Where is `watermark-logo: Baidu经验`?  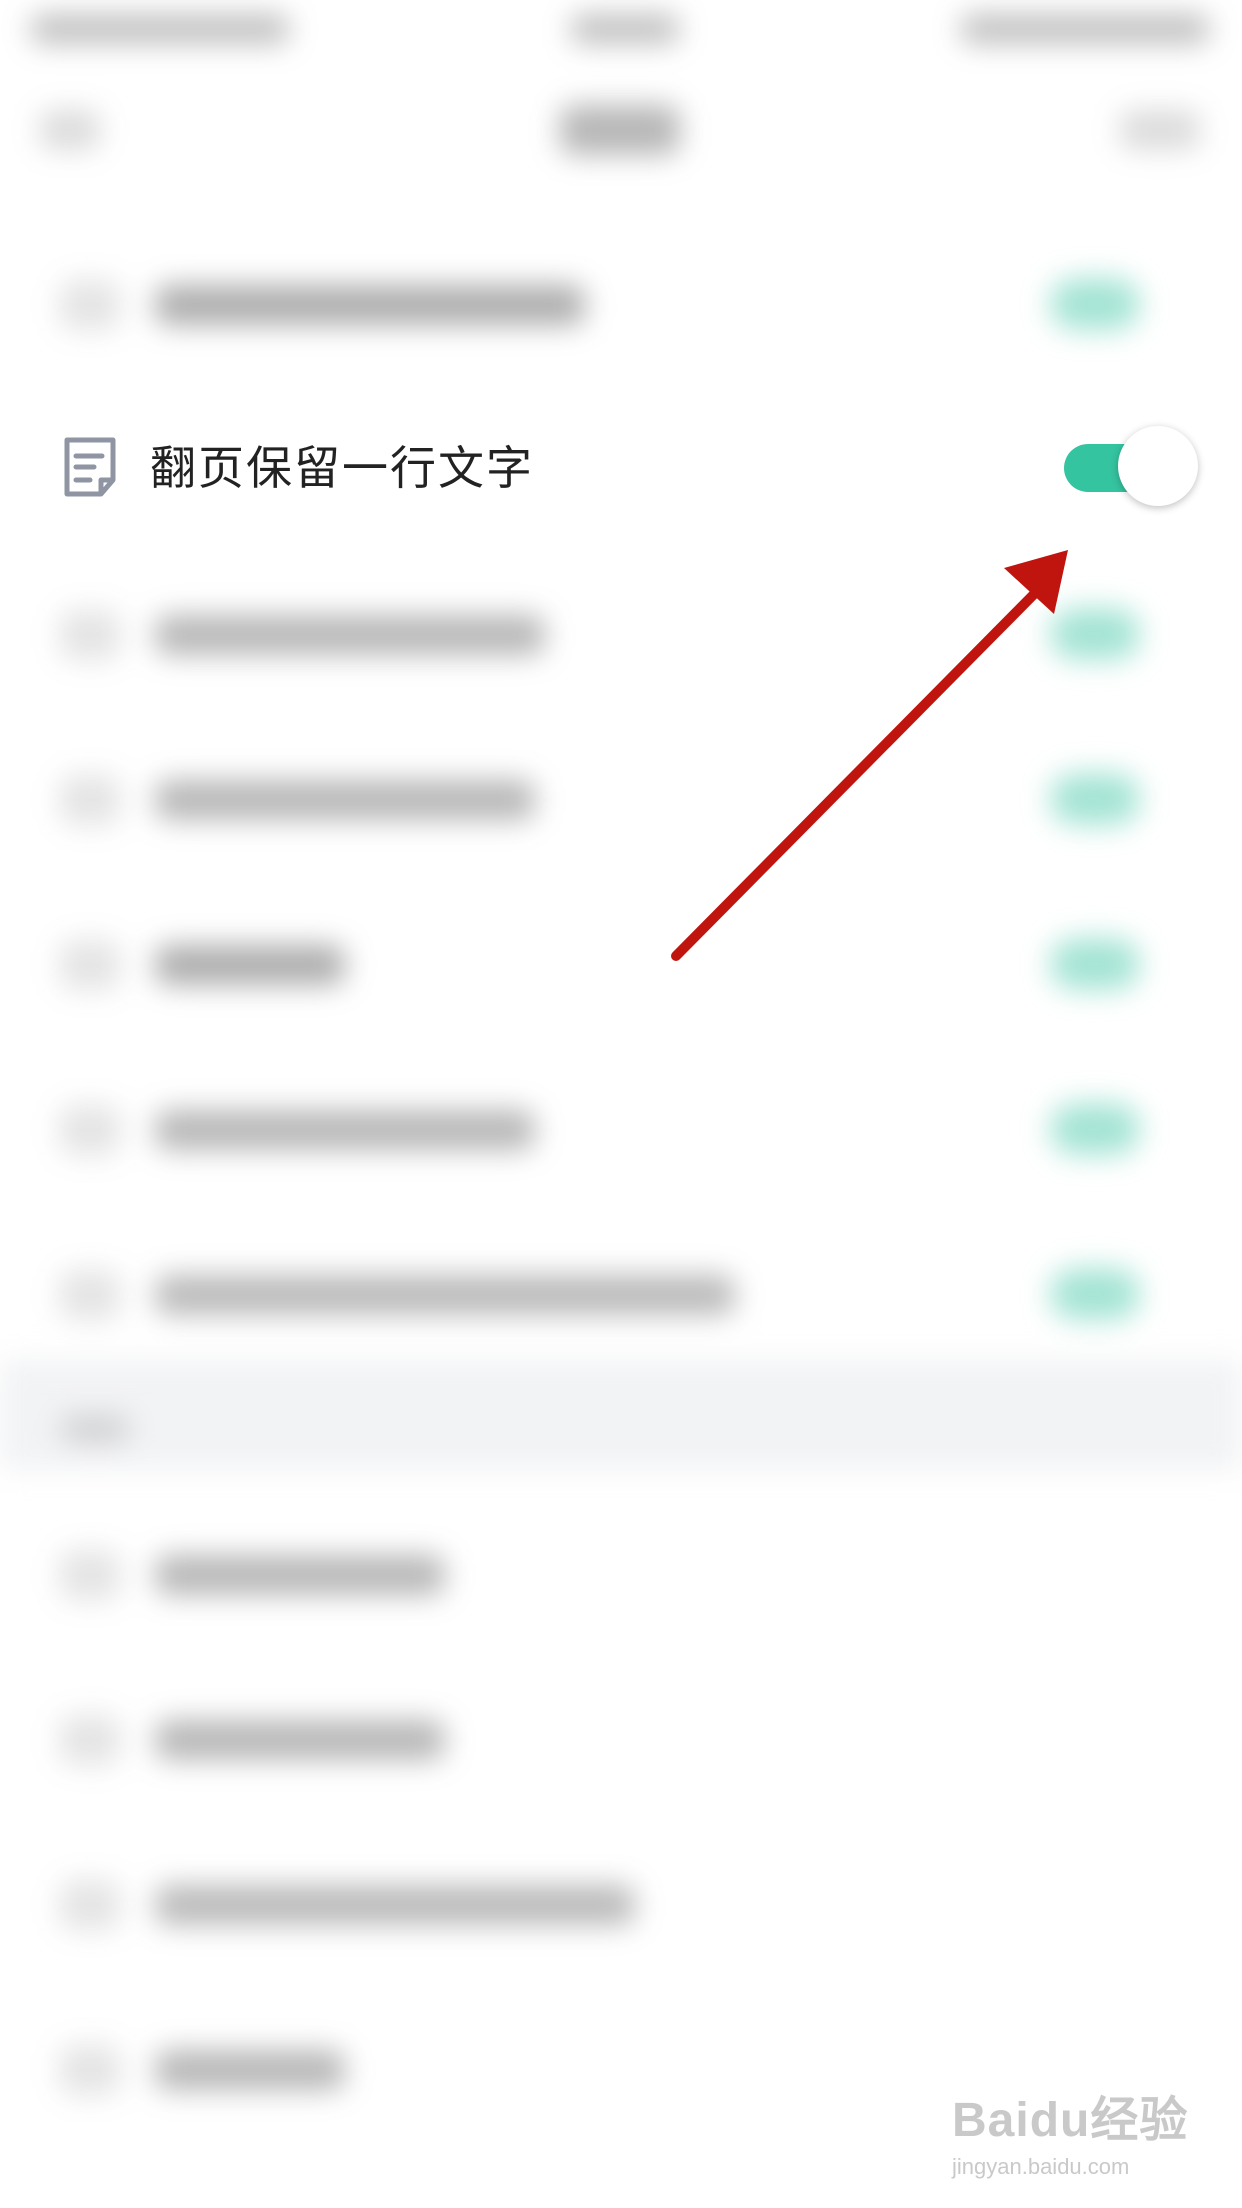 watermark-logo: Baidu经验 is located at coordinates (1070, 2120).